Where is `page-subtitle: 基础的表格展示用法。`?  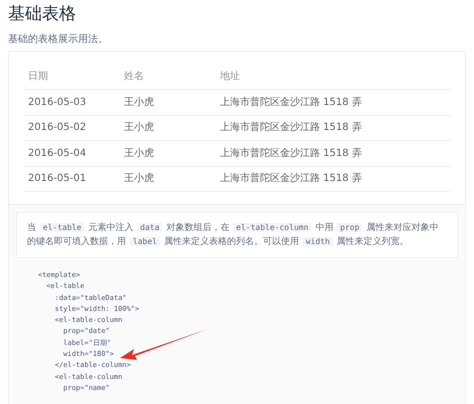
page-subtitle: 基础的表格展示用法。 is located at coordinates (58, 40).